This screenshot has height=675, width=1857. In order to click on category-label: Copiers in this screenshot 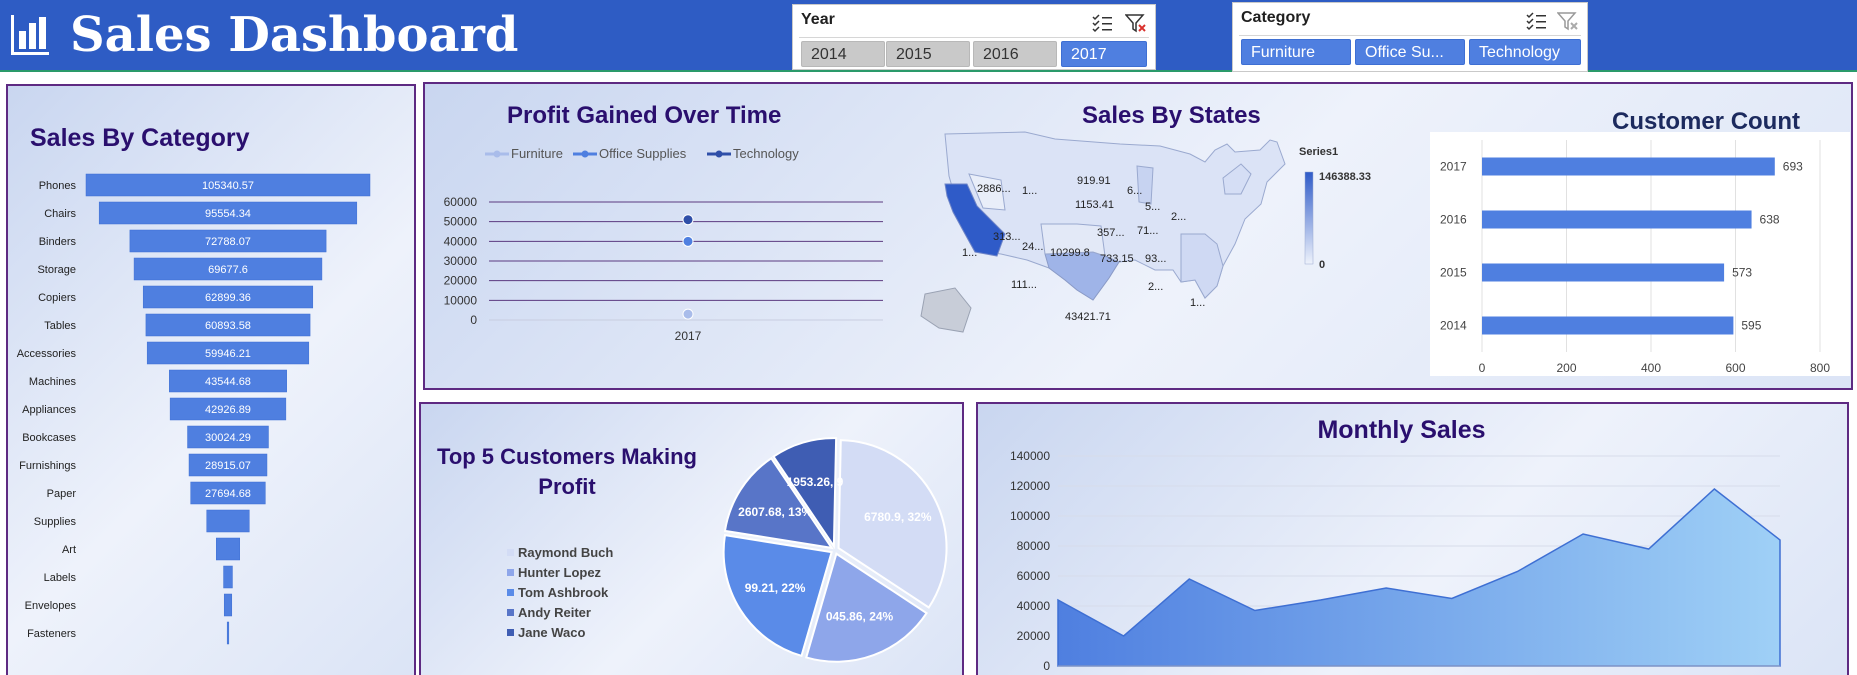, I will do `click(57, 298)`.